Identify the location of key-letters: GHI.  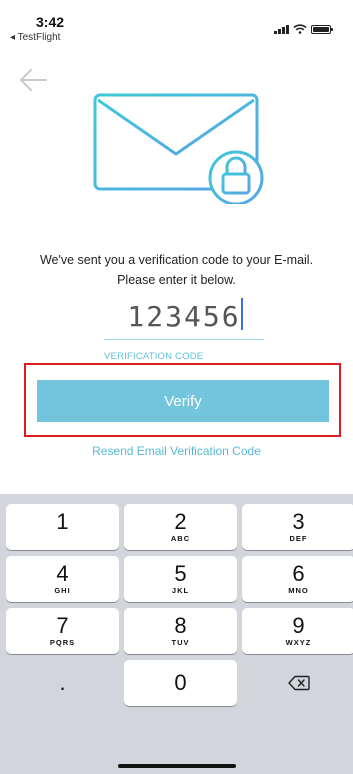
(62, 590).